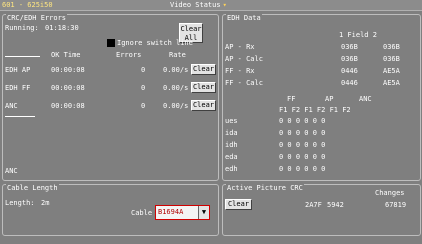 The image size is (422, 244). I want to click on cable-type-value: B1694A, so click(171, 212).